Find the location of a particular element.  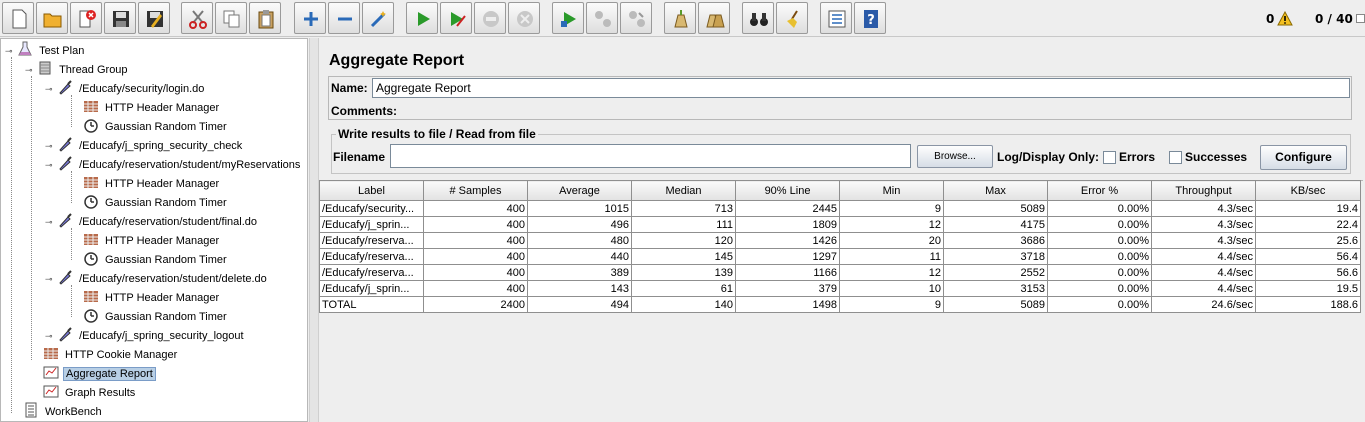

table-cell: 22.4 is located at coordinates (1308, 224).